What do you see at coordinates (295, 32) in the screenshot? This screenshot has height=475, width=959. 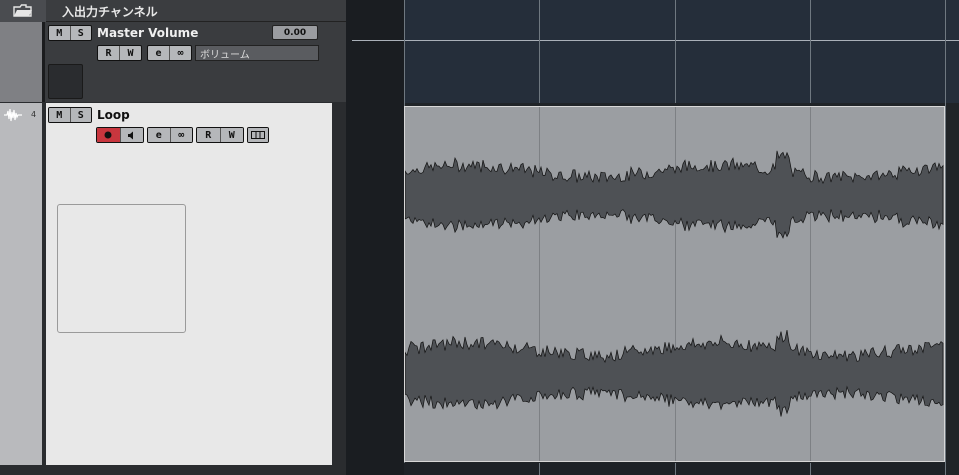 I see `master-volume-value: 0.00` at bounding box center [295, 32].